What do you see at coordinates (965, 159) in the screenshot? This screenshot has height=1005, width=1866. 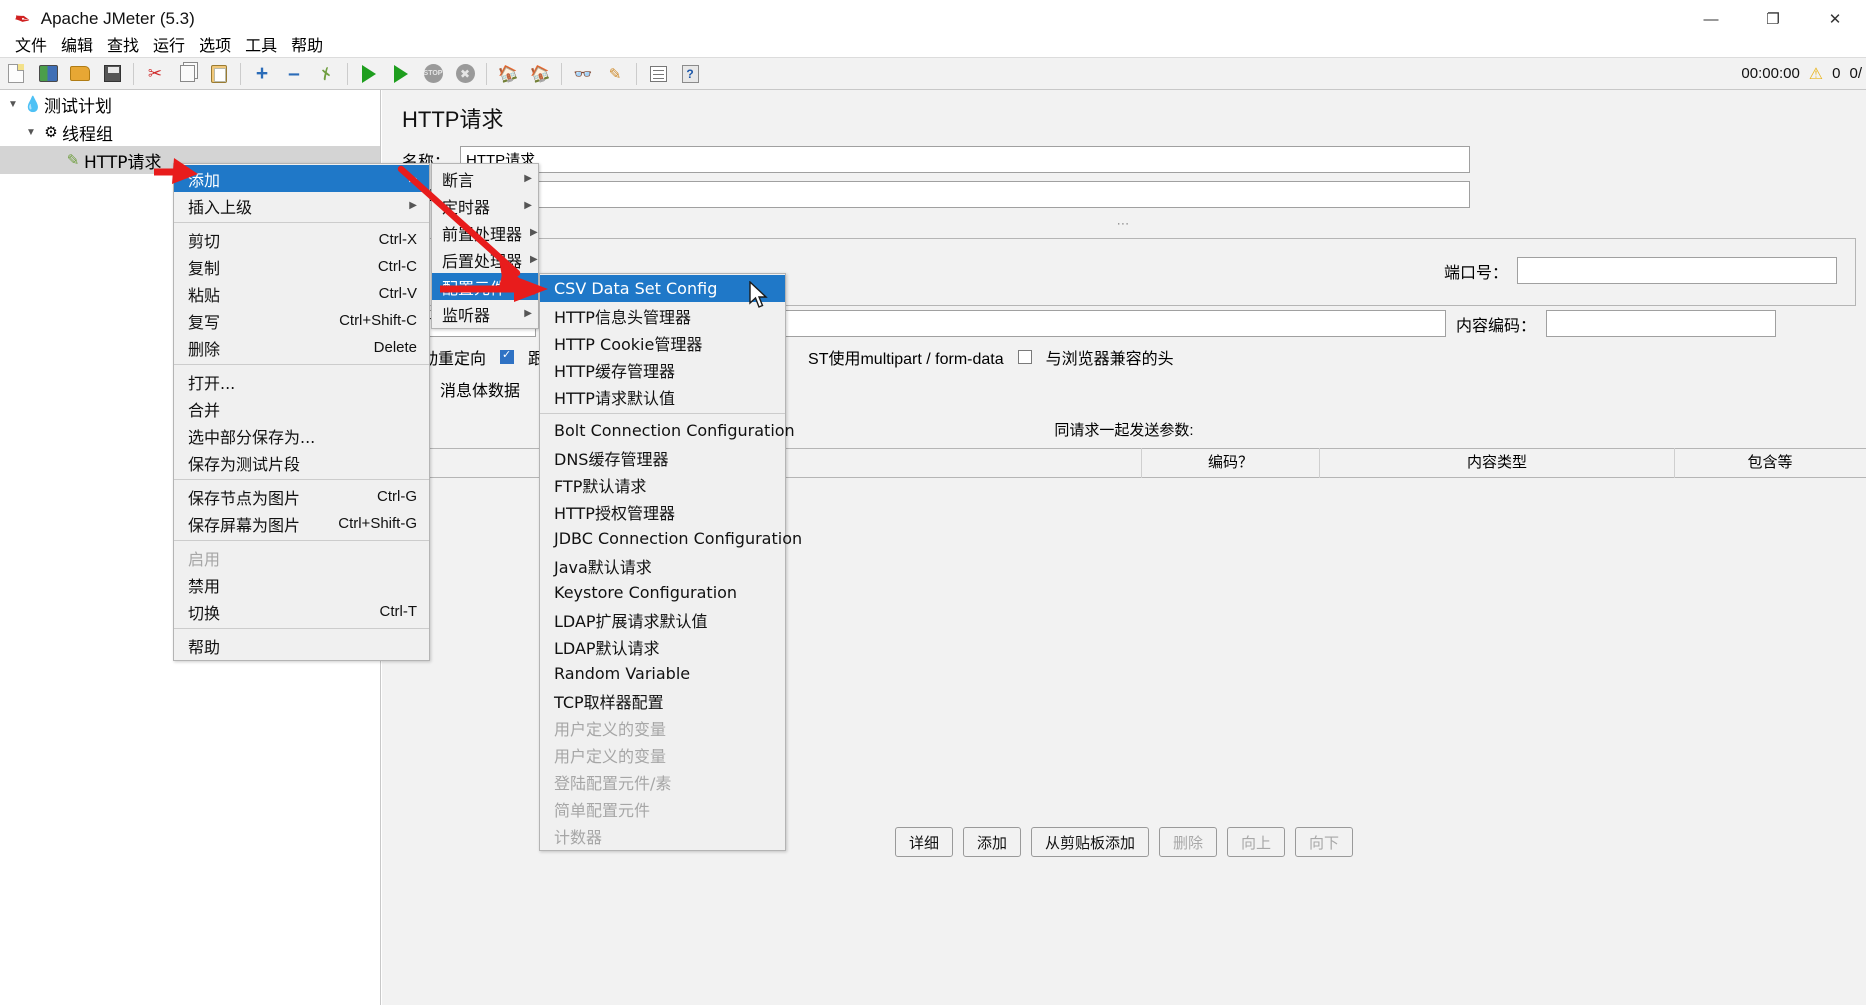 I see `name-input: HTTP请求` at bounding box center [965, 159].